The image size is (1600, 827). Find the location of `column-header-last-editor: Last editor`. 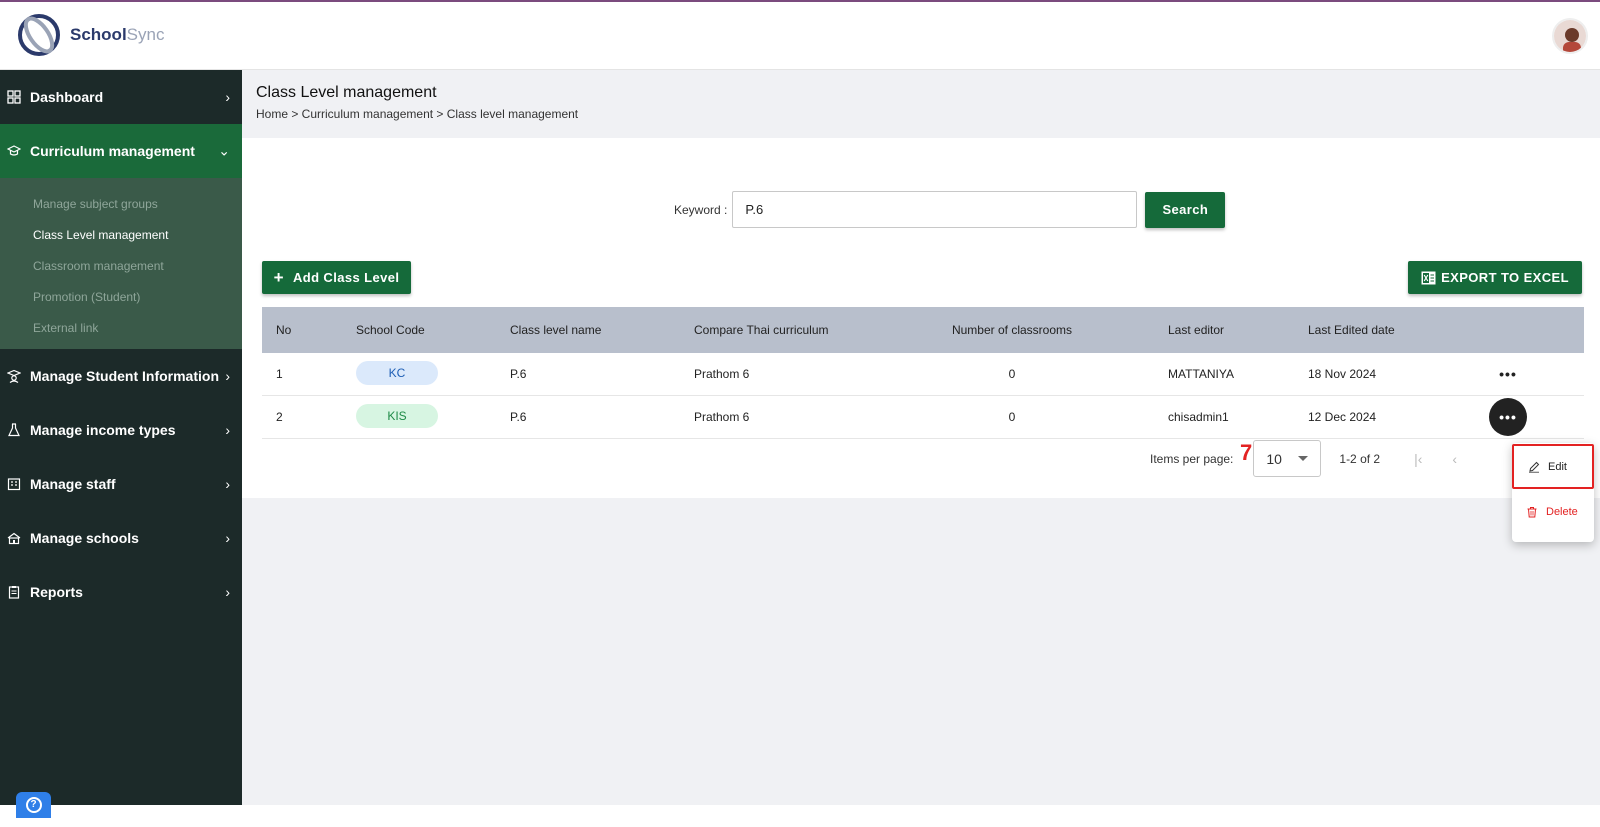

column-header-last-editor: Last editor is located at coordinates (1196, 330).